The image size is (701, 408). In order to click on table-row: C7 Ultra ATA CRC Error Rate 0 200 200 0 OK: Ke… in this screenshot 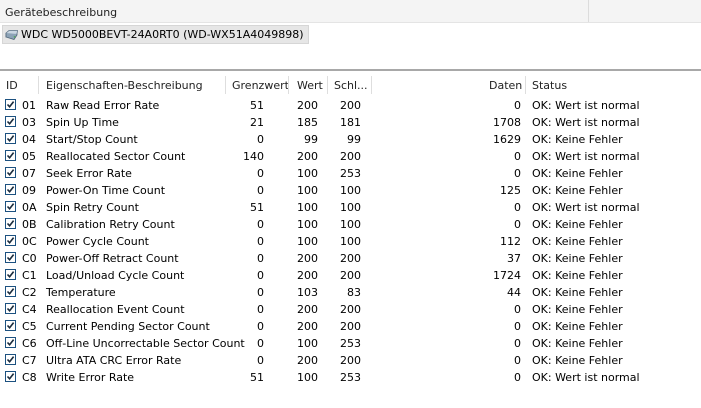, I will do `click(350, 360)`.